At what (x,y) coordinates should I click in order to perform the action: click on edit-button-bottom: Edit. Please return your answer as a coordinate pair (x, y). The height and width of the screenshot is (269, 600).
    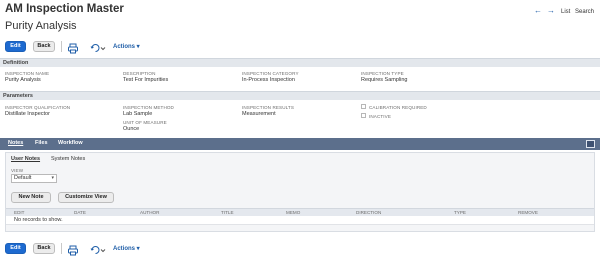
    Looking at the image, I should click on (15, 248).